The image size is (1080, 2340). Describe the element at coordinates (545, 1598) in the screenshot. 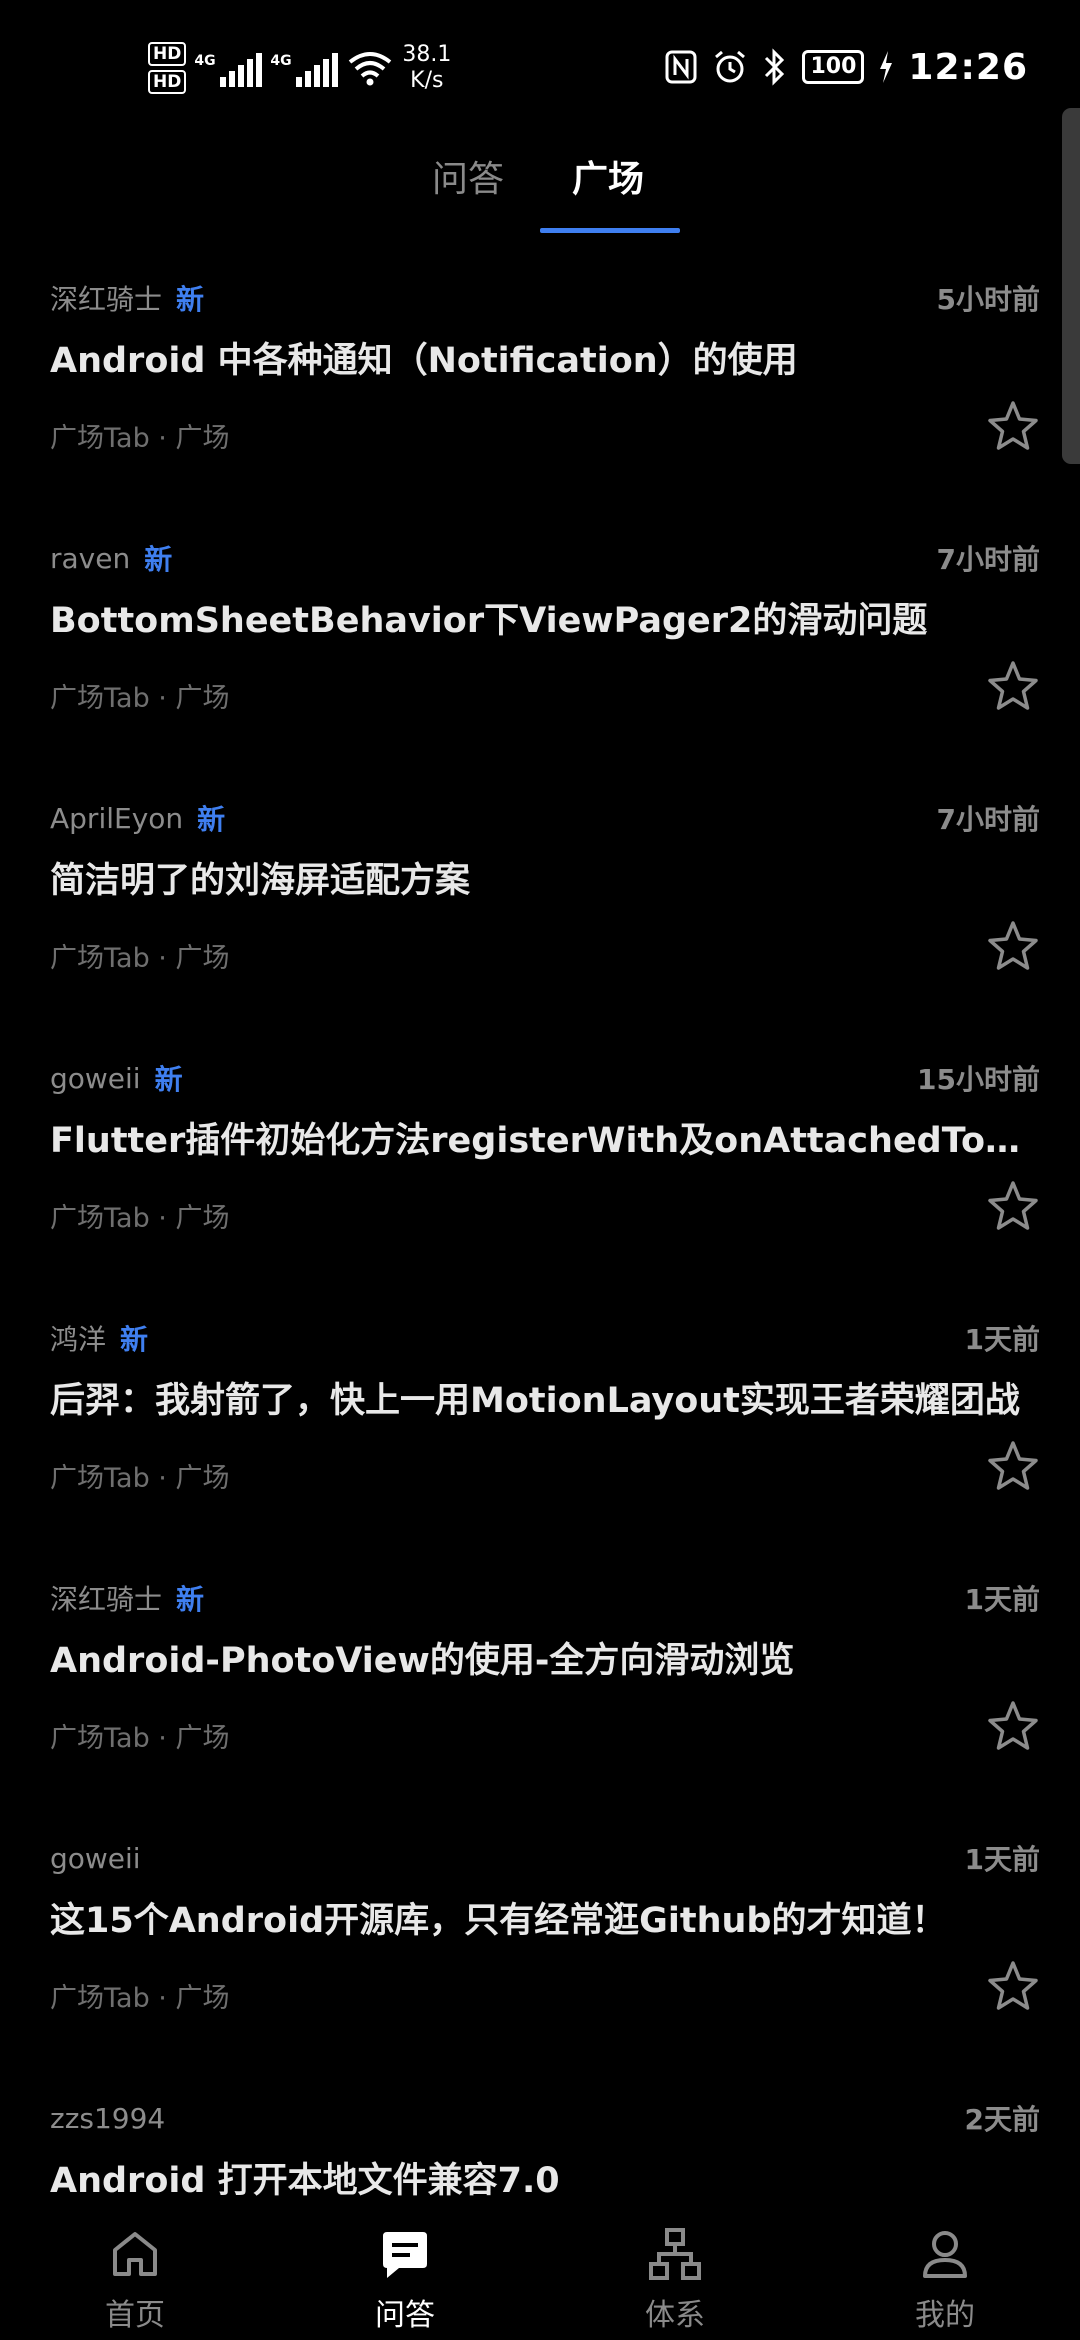

I see `item-meta: 深红骑士新 1天前` at that location.